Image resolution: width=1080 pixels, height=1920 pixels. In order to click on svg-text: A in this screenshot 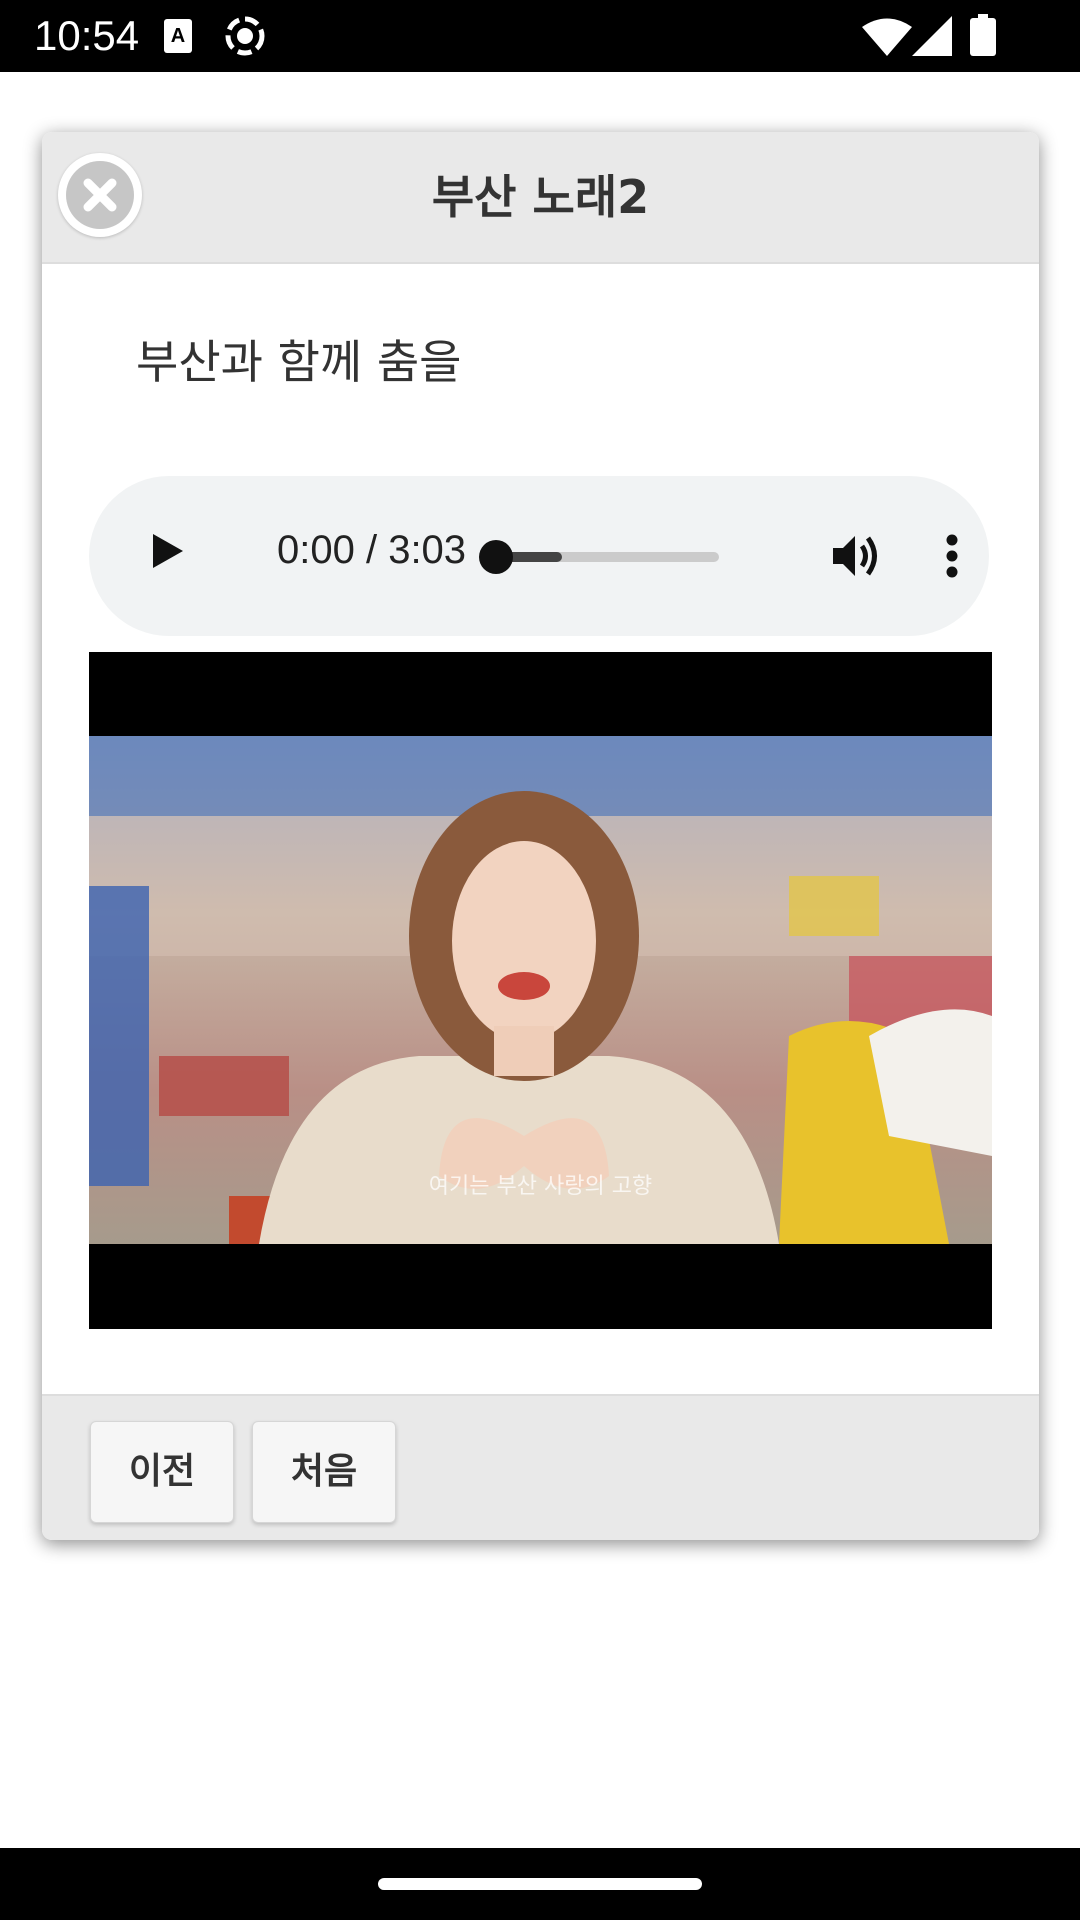, I will do `click(178, 36)`.